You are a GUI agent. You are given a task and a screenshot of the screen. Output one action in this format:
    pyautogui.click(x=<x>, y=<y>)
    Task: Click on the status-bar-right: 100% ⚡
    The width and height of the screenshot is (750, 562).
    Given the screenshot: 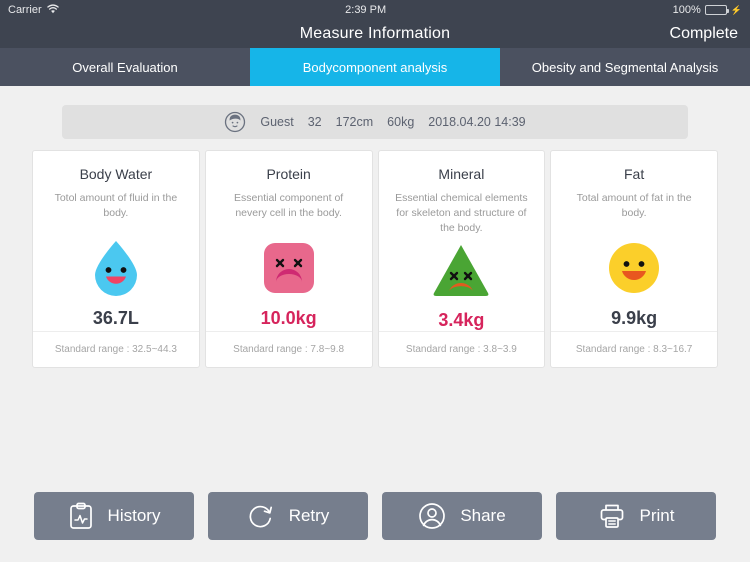 What is the action you would take?
    pyautogui.click(x=707, y=10)
    